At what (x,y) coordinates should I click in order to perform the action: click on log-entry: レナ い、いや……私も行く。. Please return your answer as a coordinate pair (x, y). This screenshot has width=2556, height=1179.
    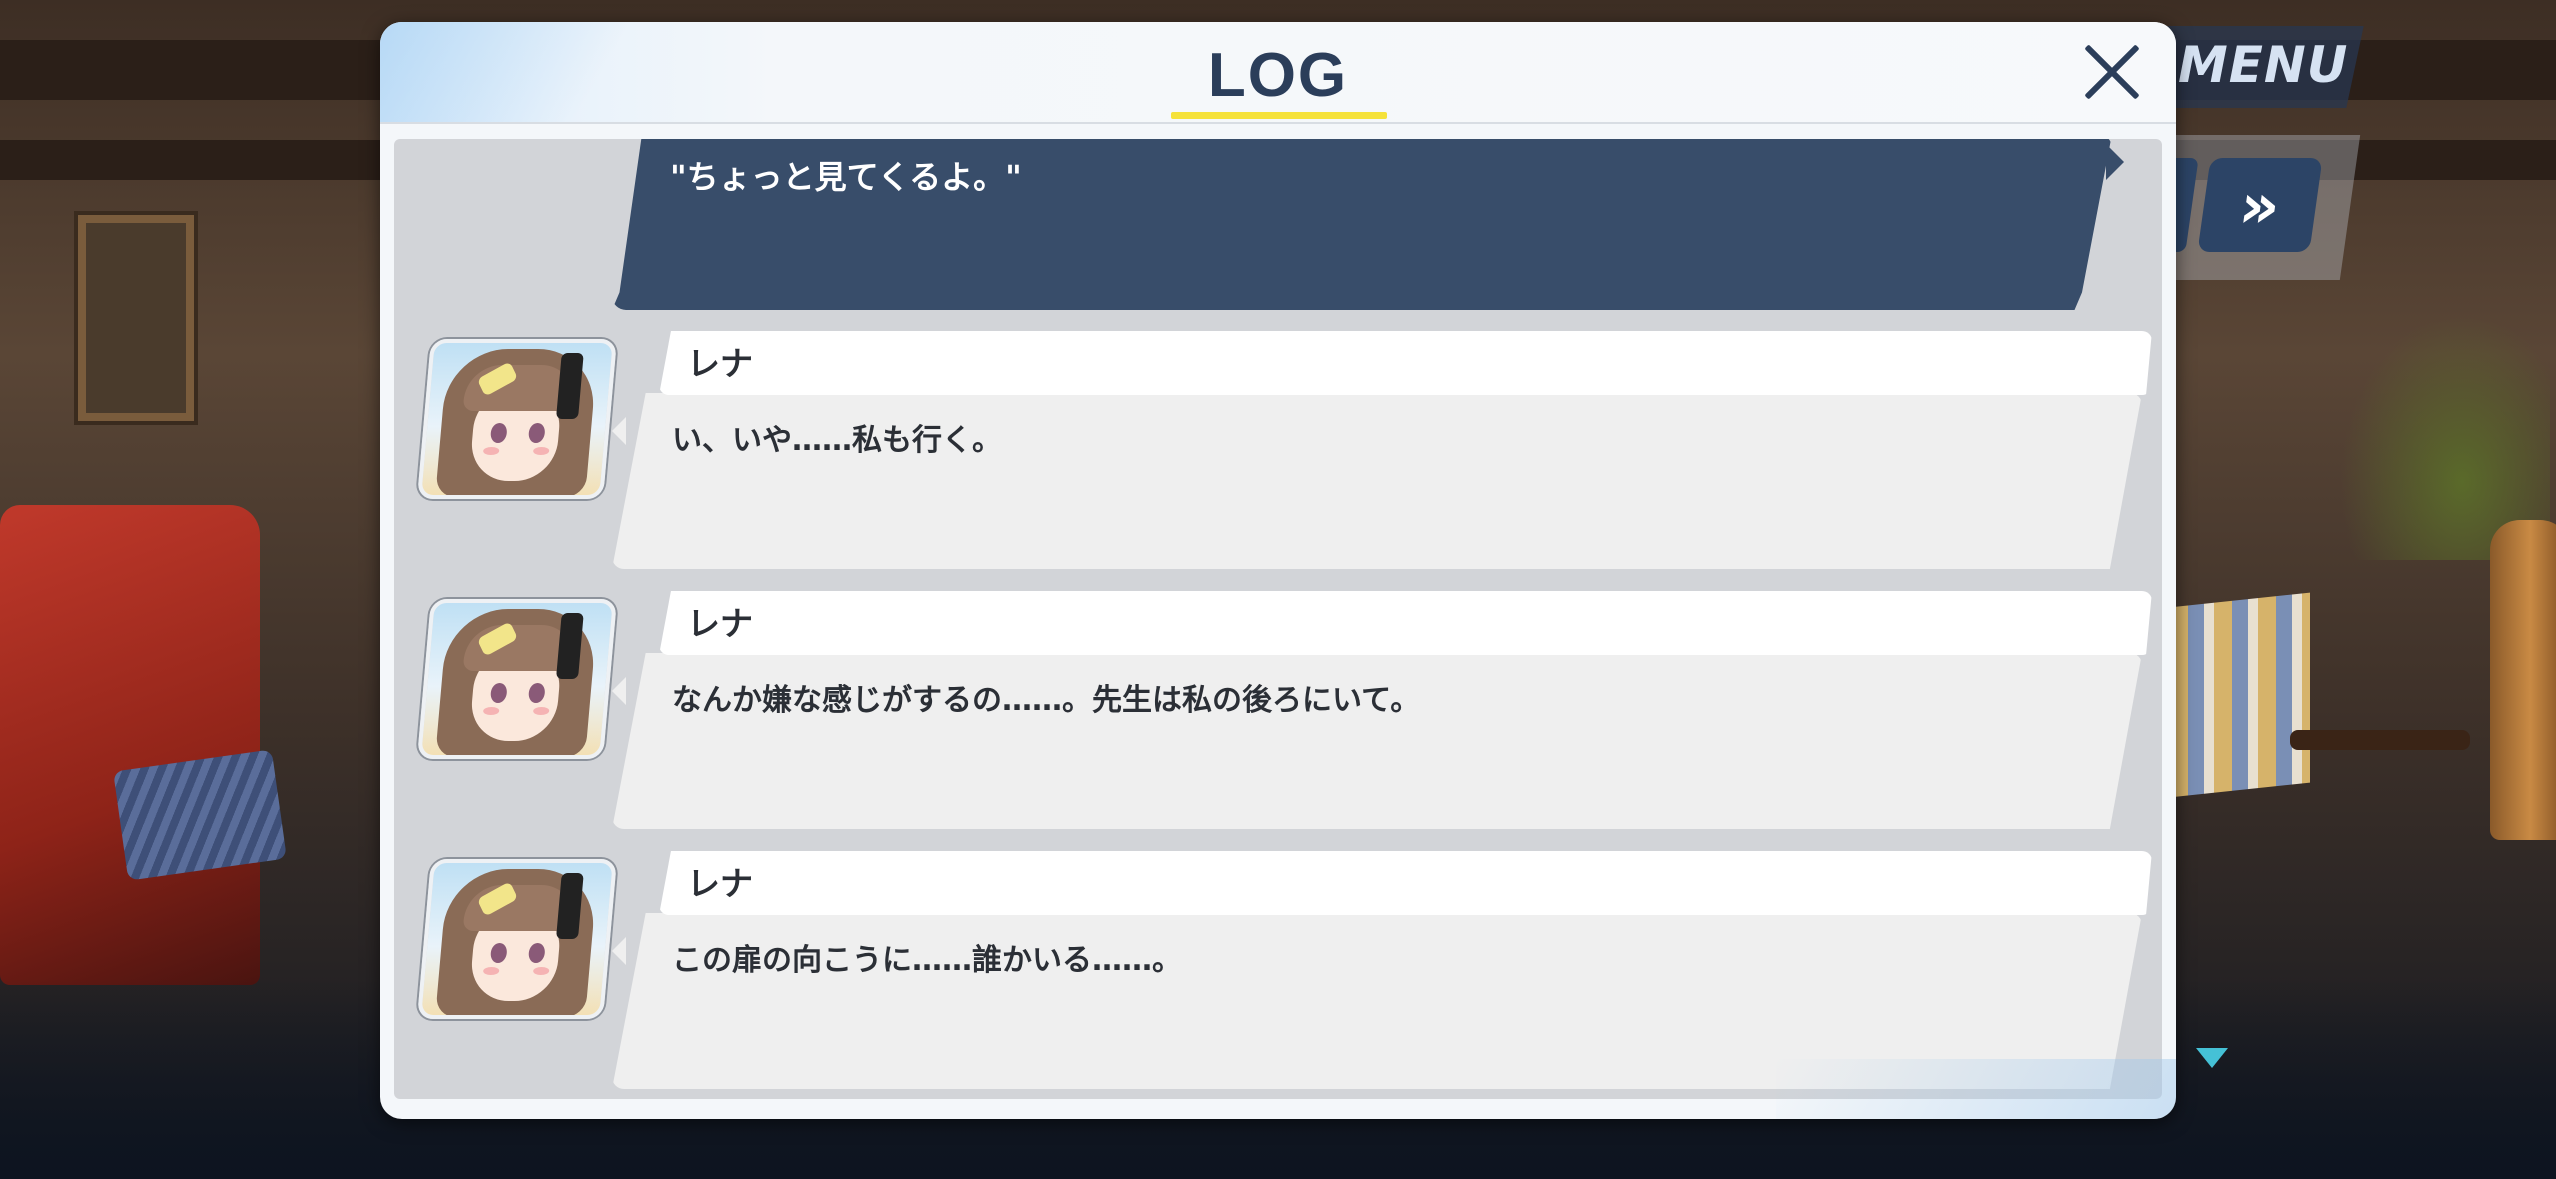
    Looking at the image, I should click on (1278, 452).